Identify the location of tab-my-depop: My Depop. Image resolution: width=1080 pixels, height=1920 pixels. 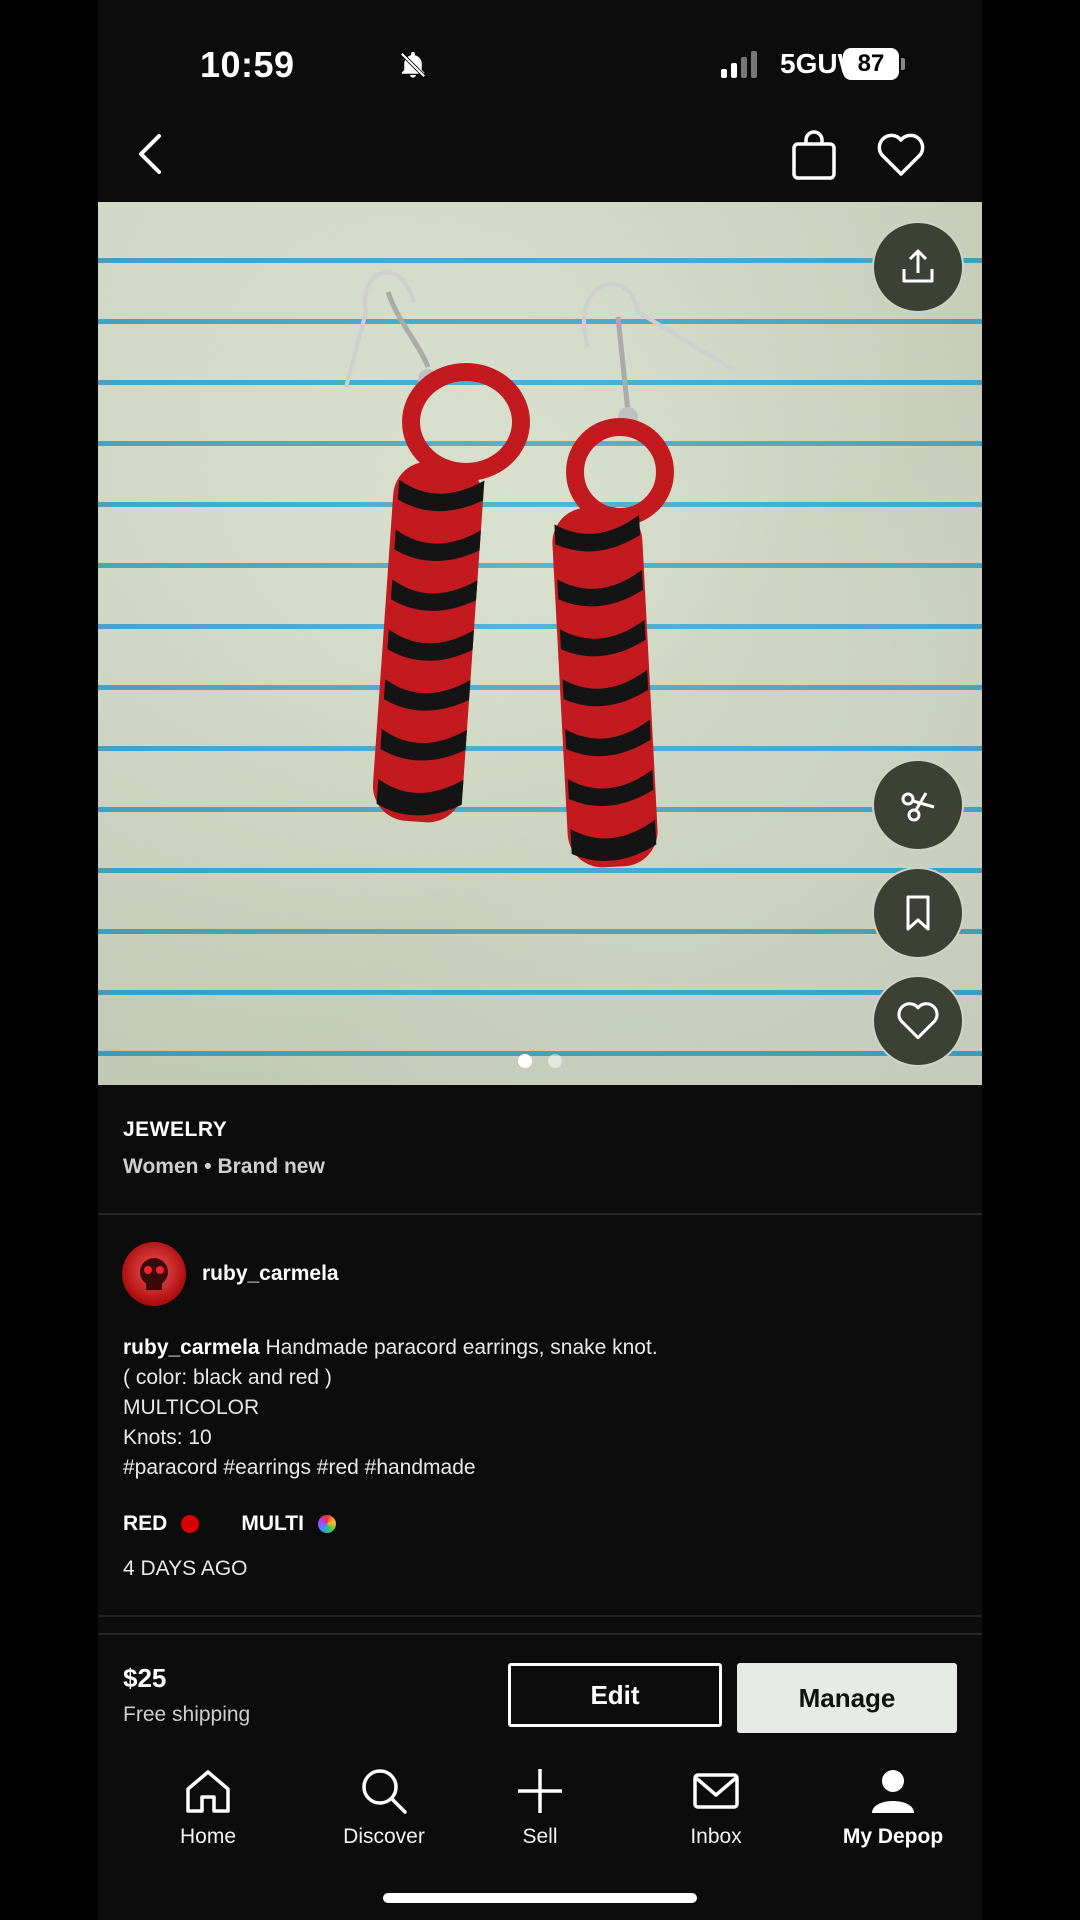
(893, 1806).